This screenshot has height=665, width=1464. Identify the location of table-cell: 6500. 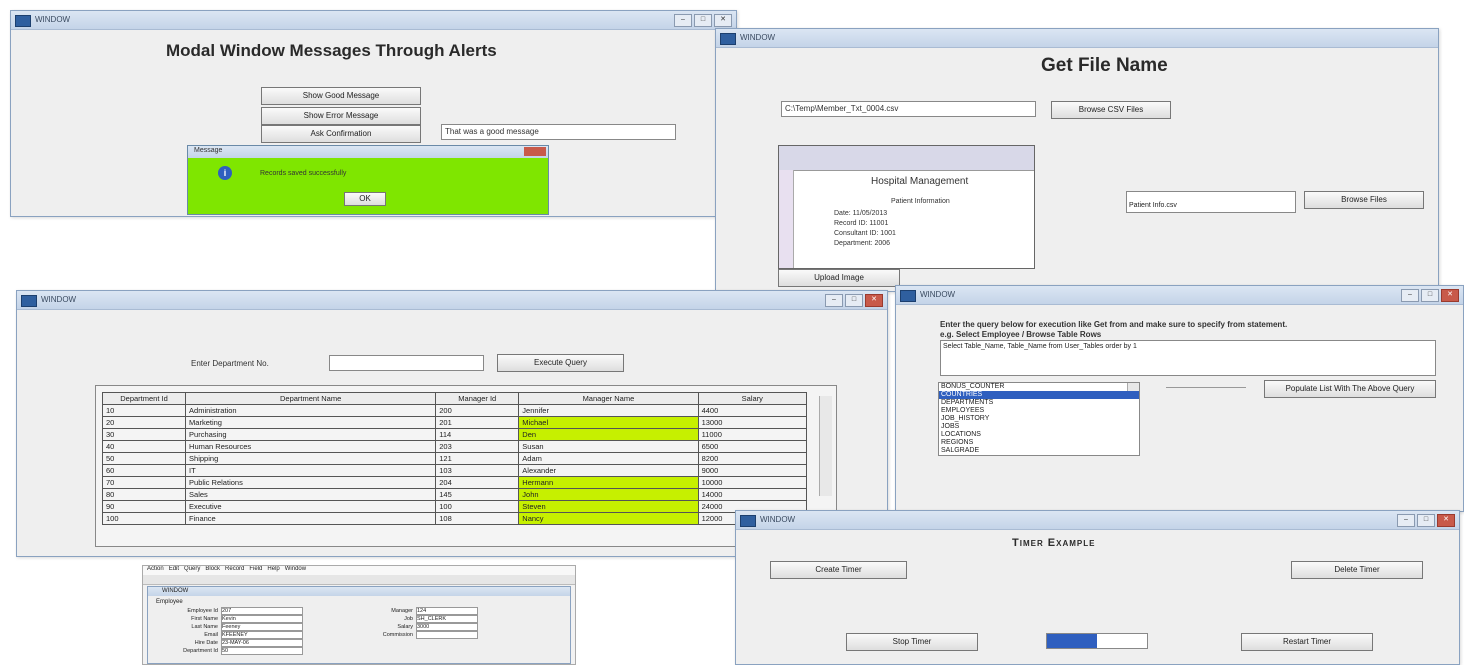
(752, 446).